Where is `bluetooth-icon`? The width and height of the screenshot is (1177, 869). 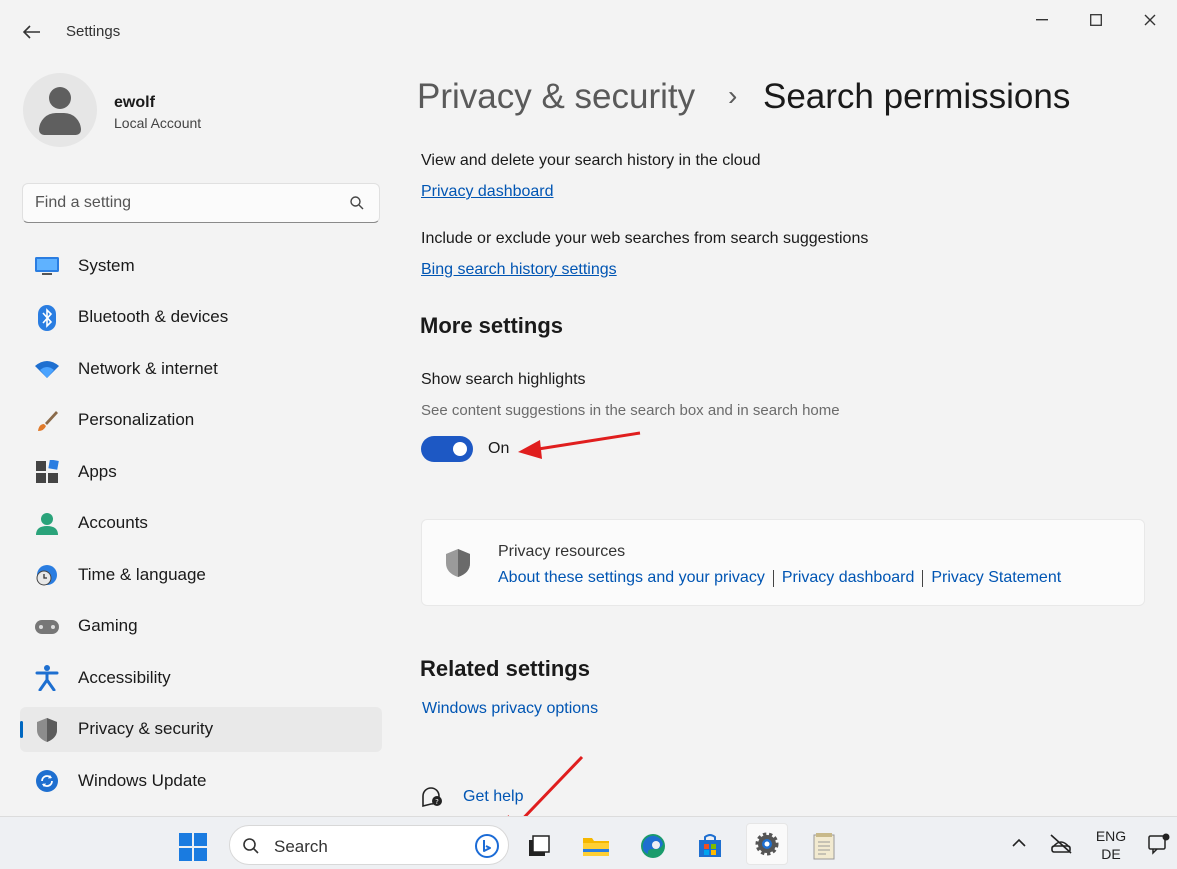
bluetooth-icon is located at coordinates (47, 317).